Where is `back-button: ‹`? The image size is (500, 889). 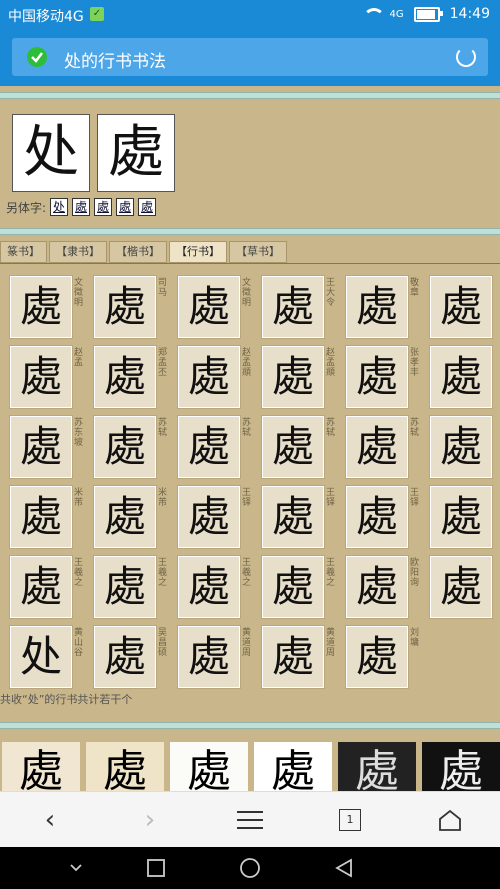 back-button: ‹ is located at coordinates (50, 820).